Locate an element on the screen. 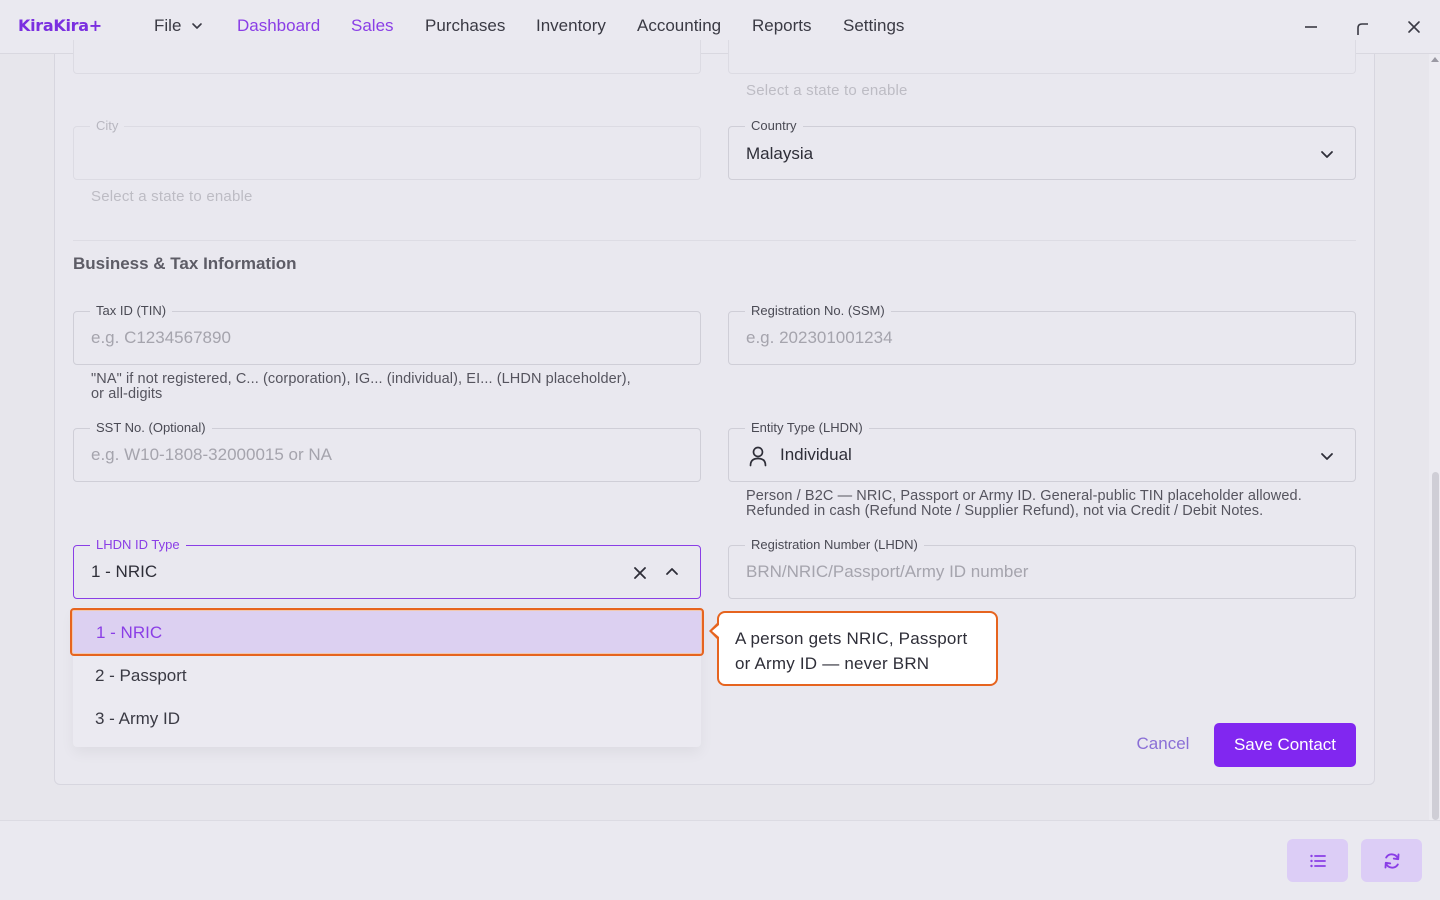 The height and width of the screenshot is (900, 1440). ssm-registration-input: Registration No. (SSM) e.g. 202301001234 is located at coordinates (1042, 334).